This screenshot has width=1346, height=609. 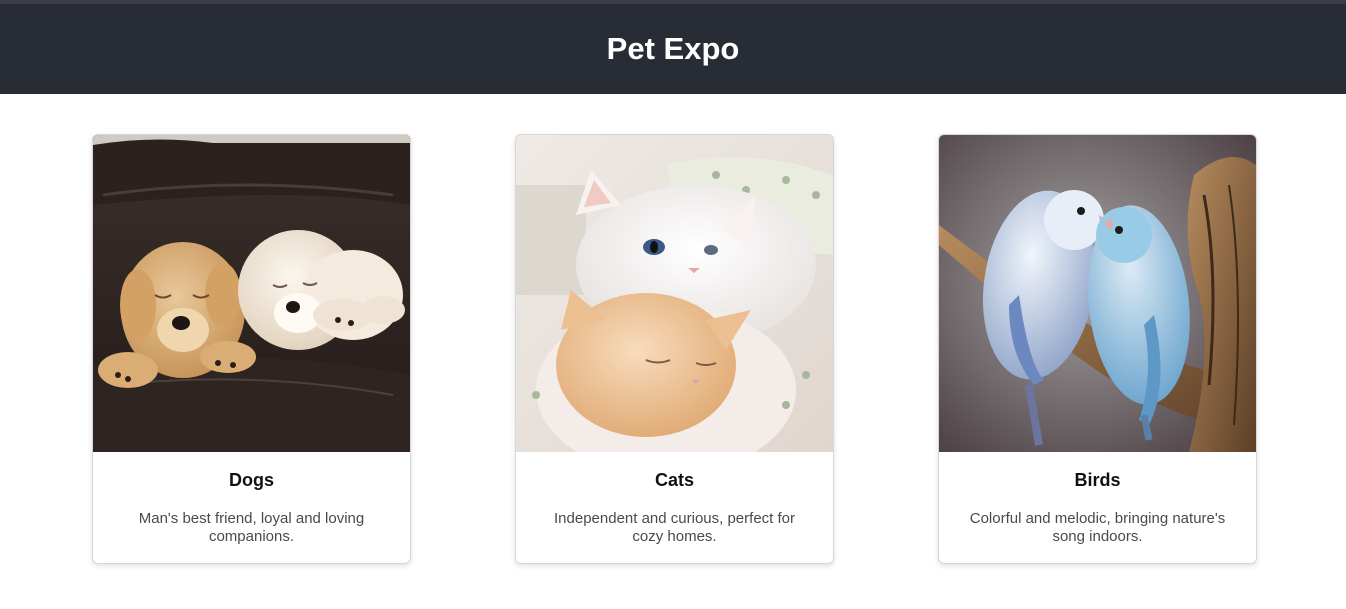 I want to click on dogs-photo, so click(x=251, y=293).